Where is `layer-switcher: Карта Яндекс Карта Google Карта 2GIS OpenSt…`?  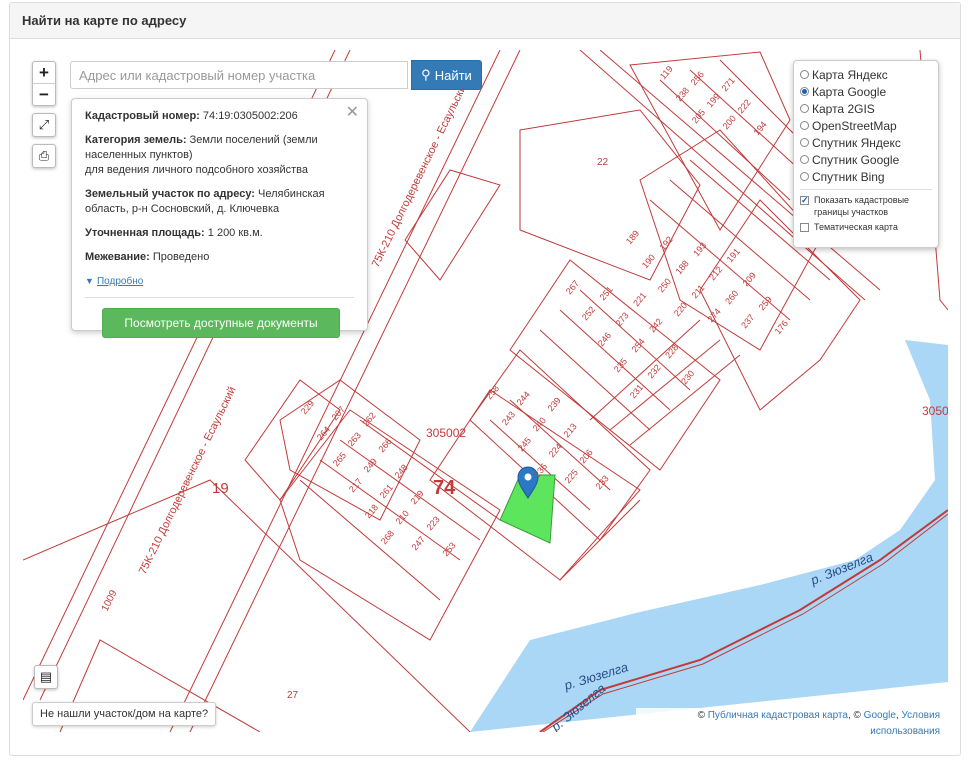
layer-switcher: Карта Яндекс Карта Google Карта 2GIS OpenSt… is located at coordinates (866, 154).